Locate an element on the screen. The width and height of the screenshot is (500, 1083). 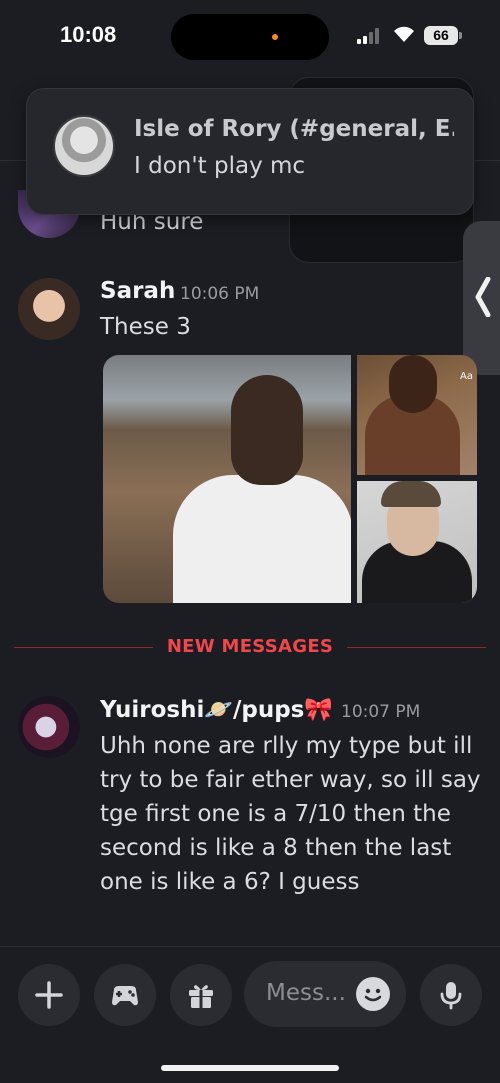
battery-indicator: 66 is located at coordinates (441, 35).